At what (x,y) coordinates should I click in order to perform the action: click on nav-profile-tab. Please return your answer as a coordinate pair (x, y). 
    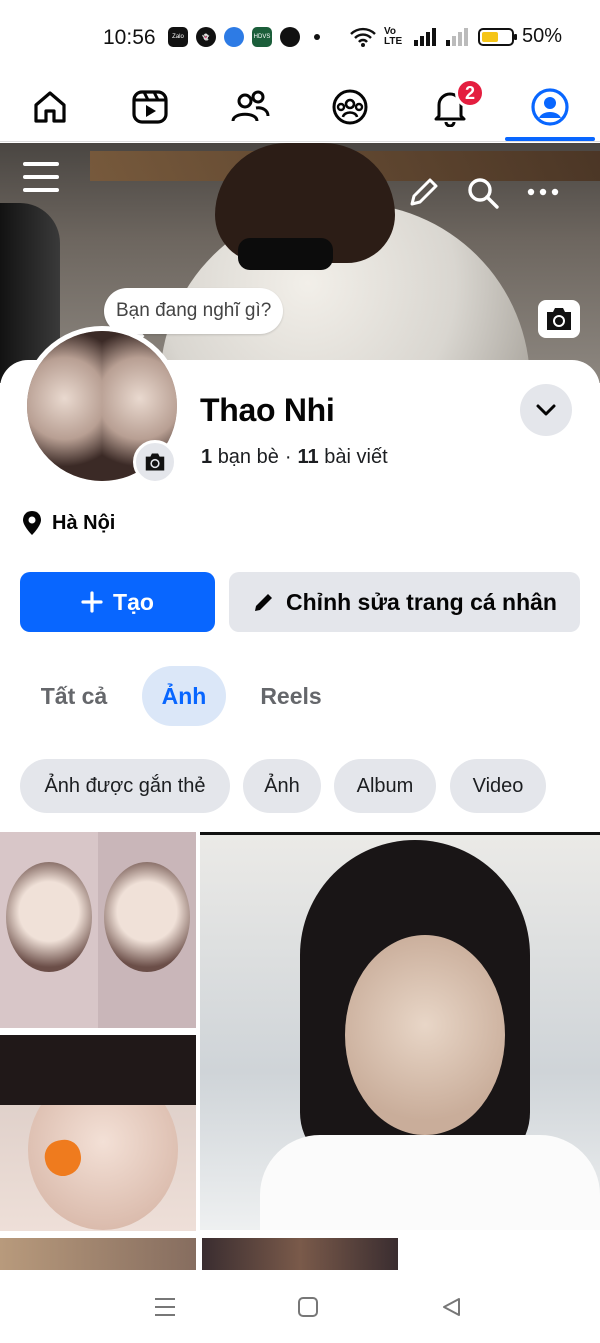
    Looking at the image, I should click on (550, 107).